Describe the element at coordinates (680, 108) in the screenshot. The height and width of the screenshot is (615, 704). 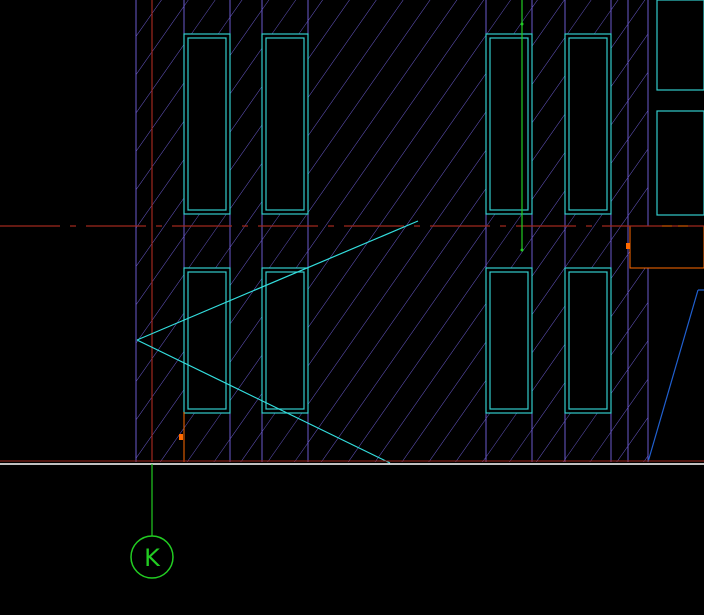
I see `right-panels` at that location.